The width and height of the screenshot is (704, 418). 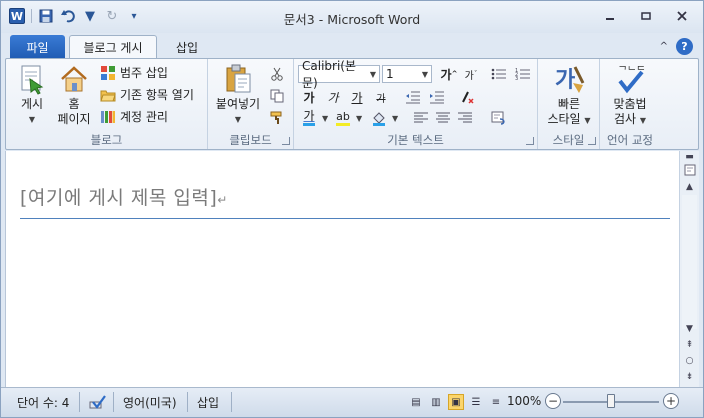 What do you see at coordinates (286, 141) in the screenshot?
I see `clipboard-launcher-icon` at bounding box center [286, 141].